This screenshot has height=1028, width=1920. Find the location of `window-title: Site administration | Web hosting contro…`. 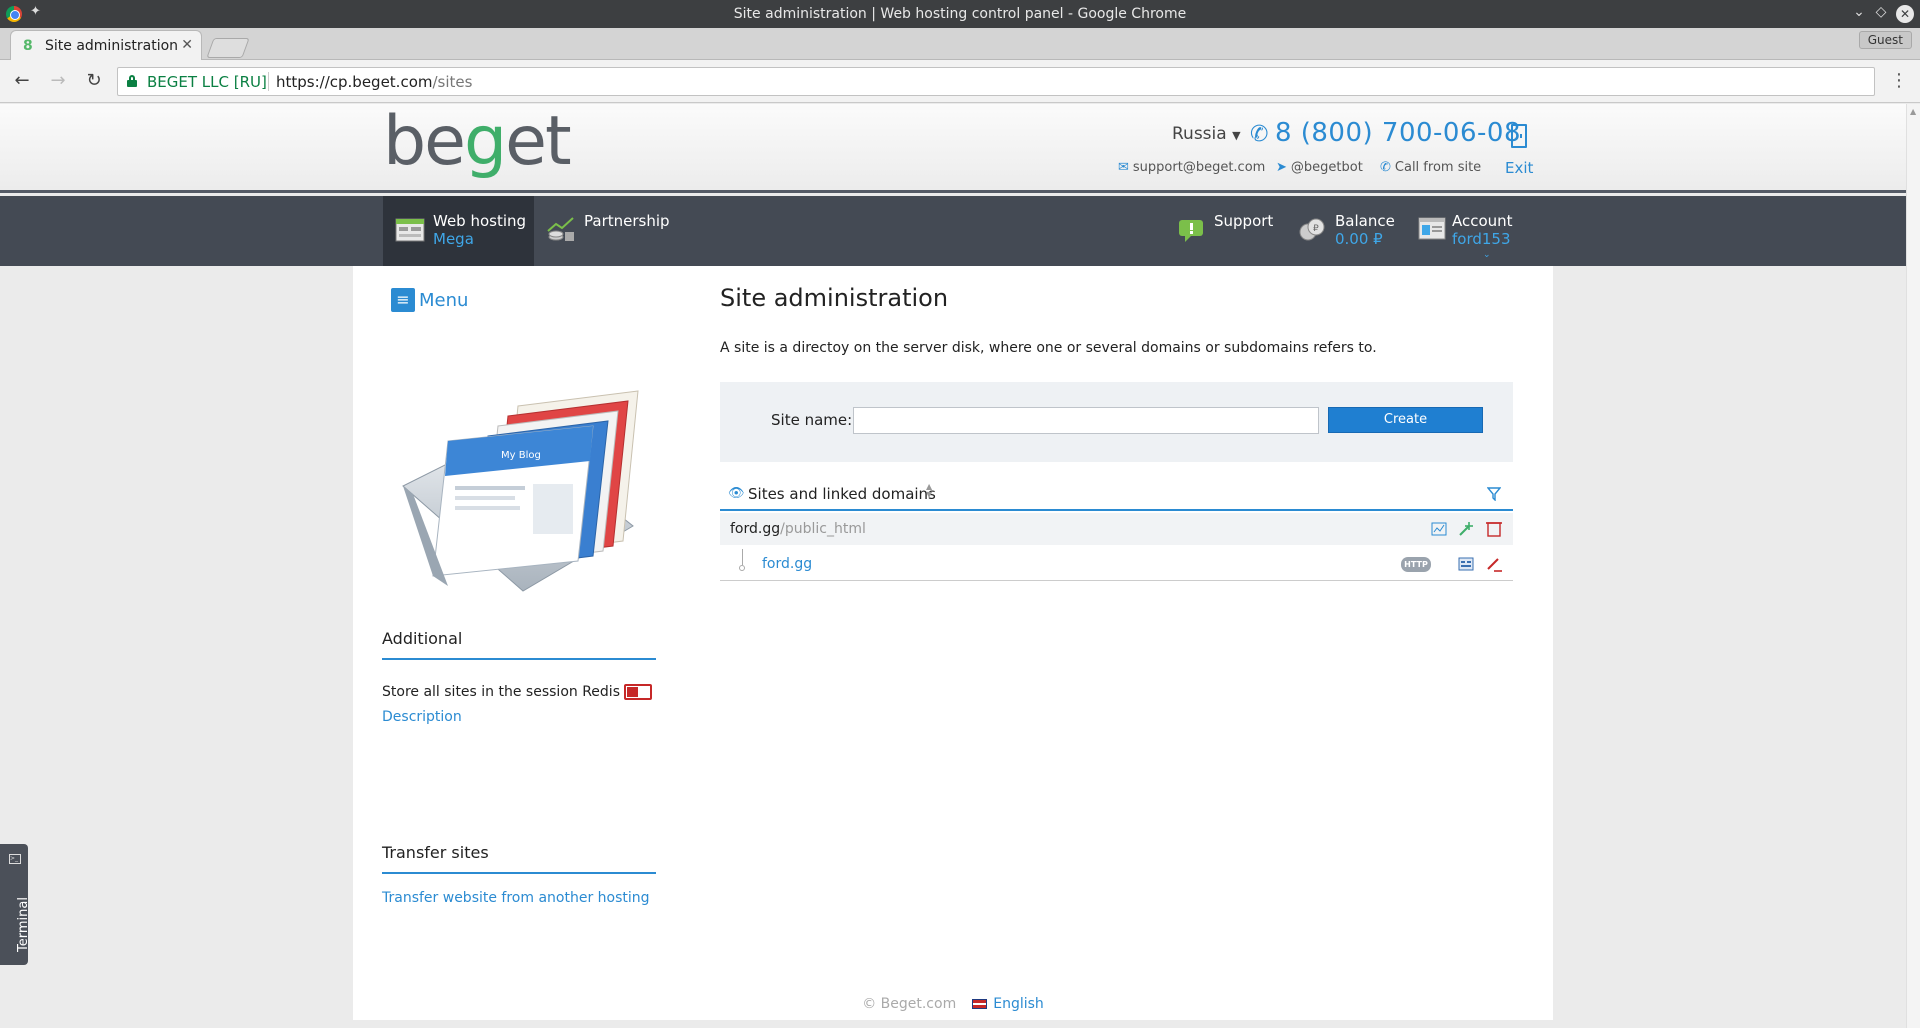

window-title: Site administration | Web hosting contro… is located at coordinates (960, 14).